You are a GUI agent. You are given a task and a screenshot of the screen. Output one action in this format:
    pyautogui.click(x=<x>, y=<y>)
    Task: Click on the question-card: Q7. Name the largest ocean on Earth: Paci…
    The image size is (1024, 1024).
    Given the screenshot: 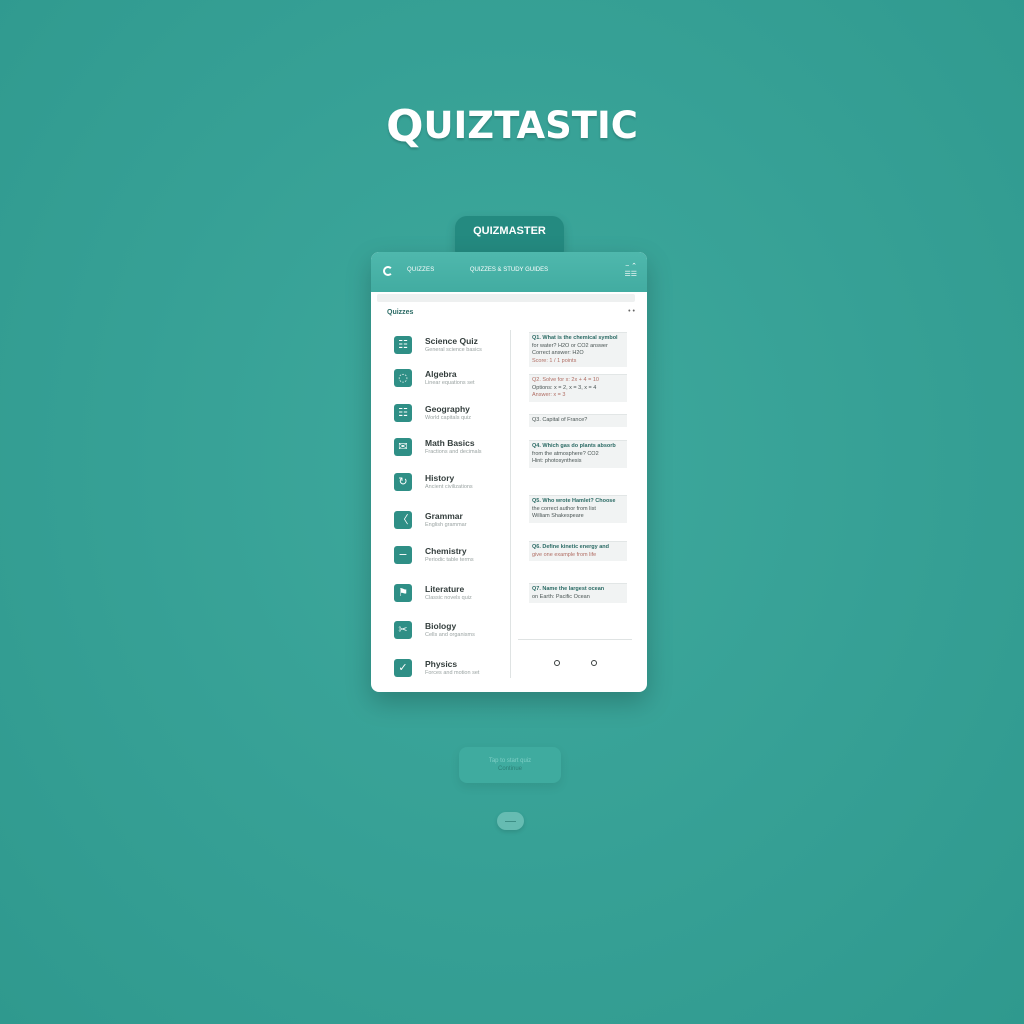 What is the action you would take?
    pyautogui.click(x=578, y=593)
    